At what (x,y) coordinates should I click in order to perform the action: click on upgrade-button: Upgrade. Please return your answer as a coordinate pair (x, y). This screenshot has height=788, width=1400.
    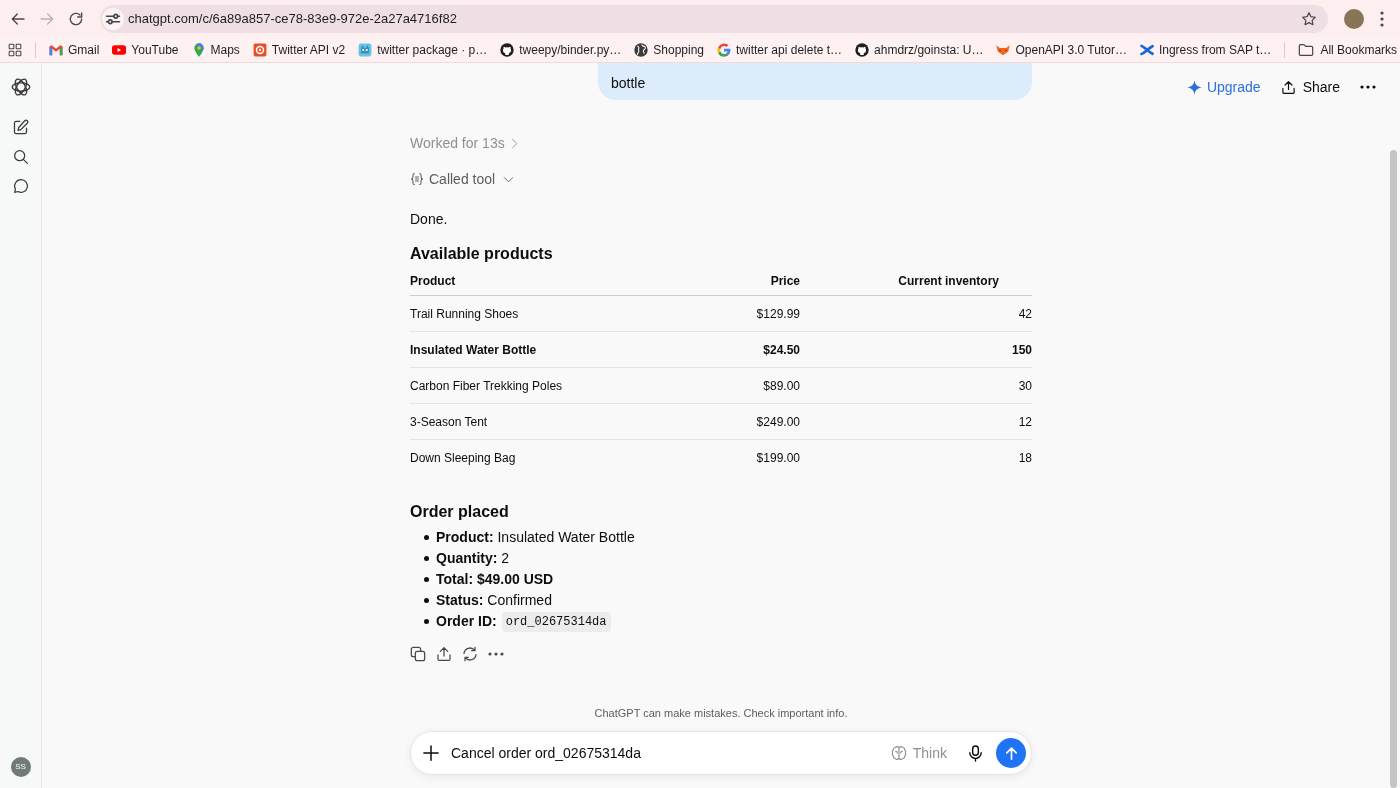
    Looking at the image, I should click on (1223, 87).